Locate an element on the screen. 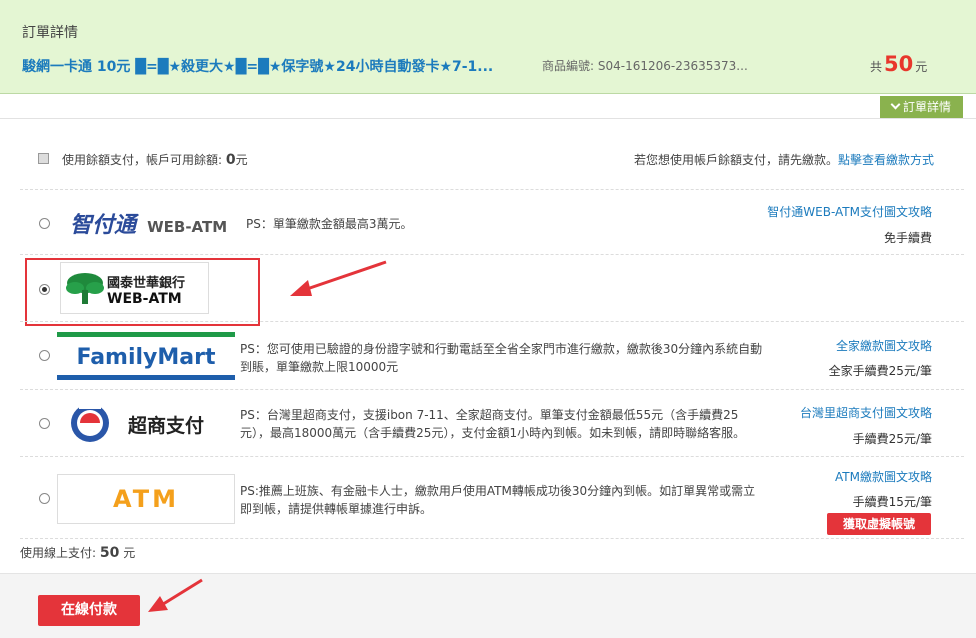 The image size is (976, 638). use-balance-checkbox is located at coordinates (43, 158).